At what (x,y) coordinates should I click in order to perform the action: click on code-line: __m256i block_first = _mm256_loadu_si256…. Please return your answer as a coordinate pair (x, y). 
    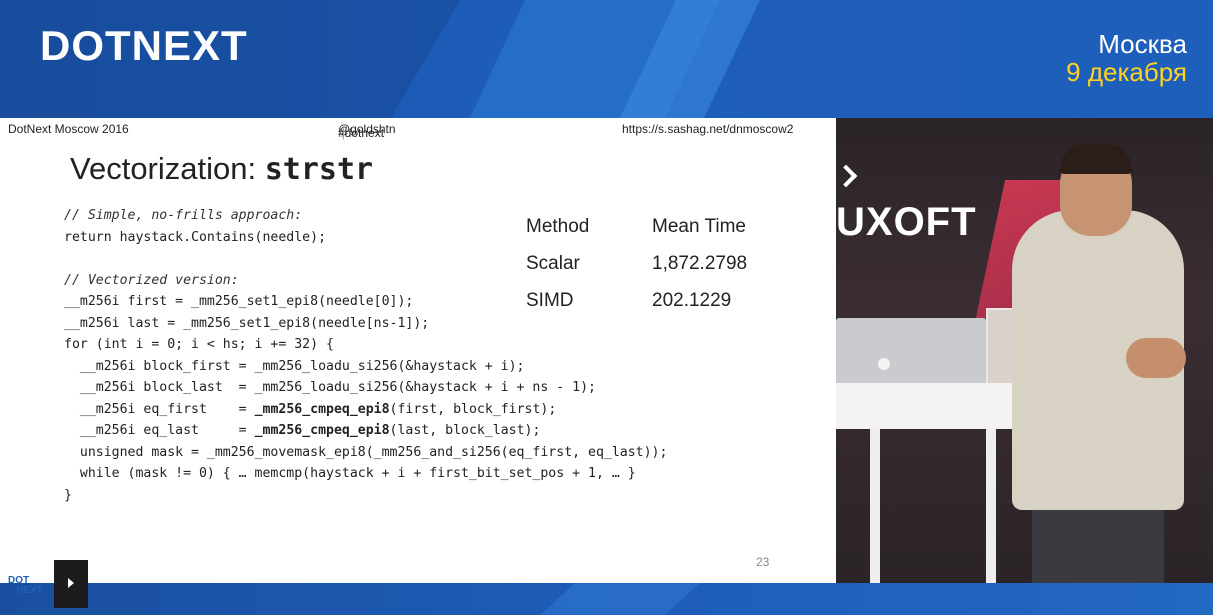
    Looking at the image, I should click on (294, 366).